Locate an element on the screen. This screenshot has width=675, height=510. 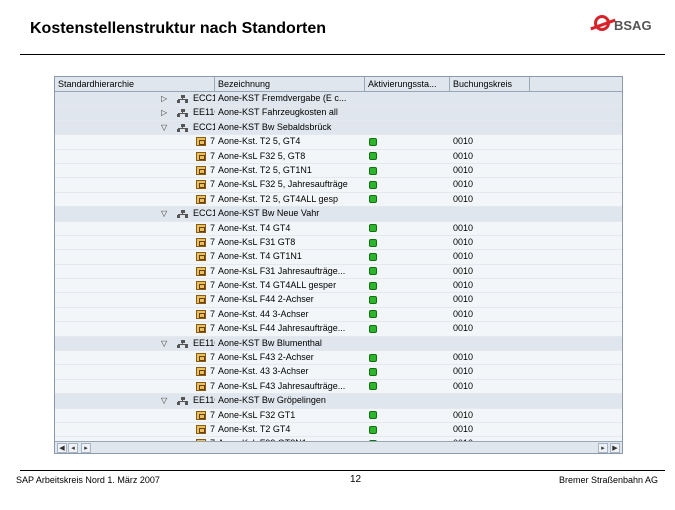
cost-center-code: 7440-2A is located at coordinates (212, 299).